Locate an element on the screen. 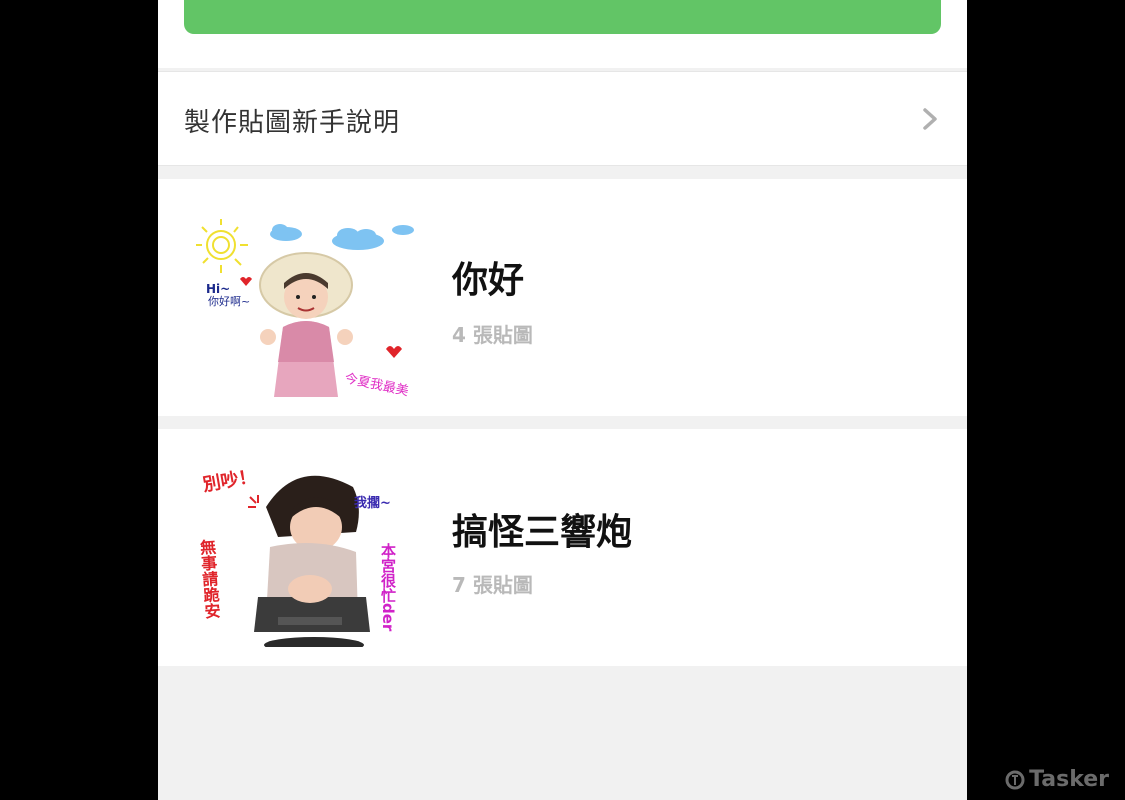 Image resolution: width=1125 pixels, height=800 pixels. top-section is located at coordinates (562, 34).